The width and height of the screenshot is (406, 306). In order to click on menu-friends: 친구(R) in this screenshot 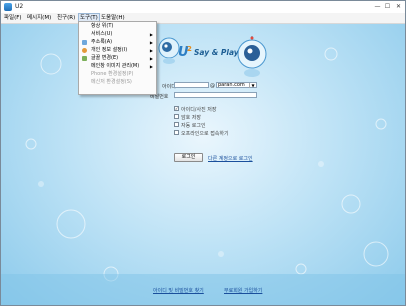, I will do `click(66, 18)`.